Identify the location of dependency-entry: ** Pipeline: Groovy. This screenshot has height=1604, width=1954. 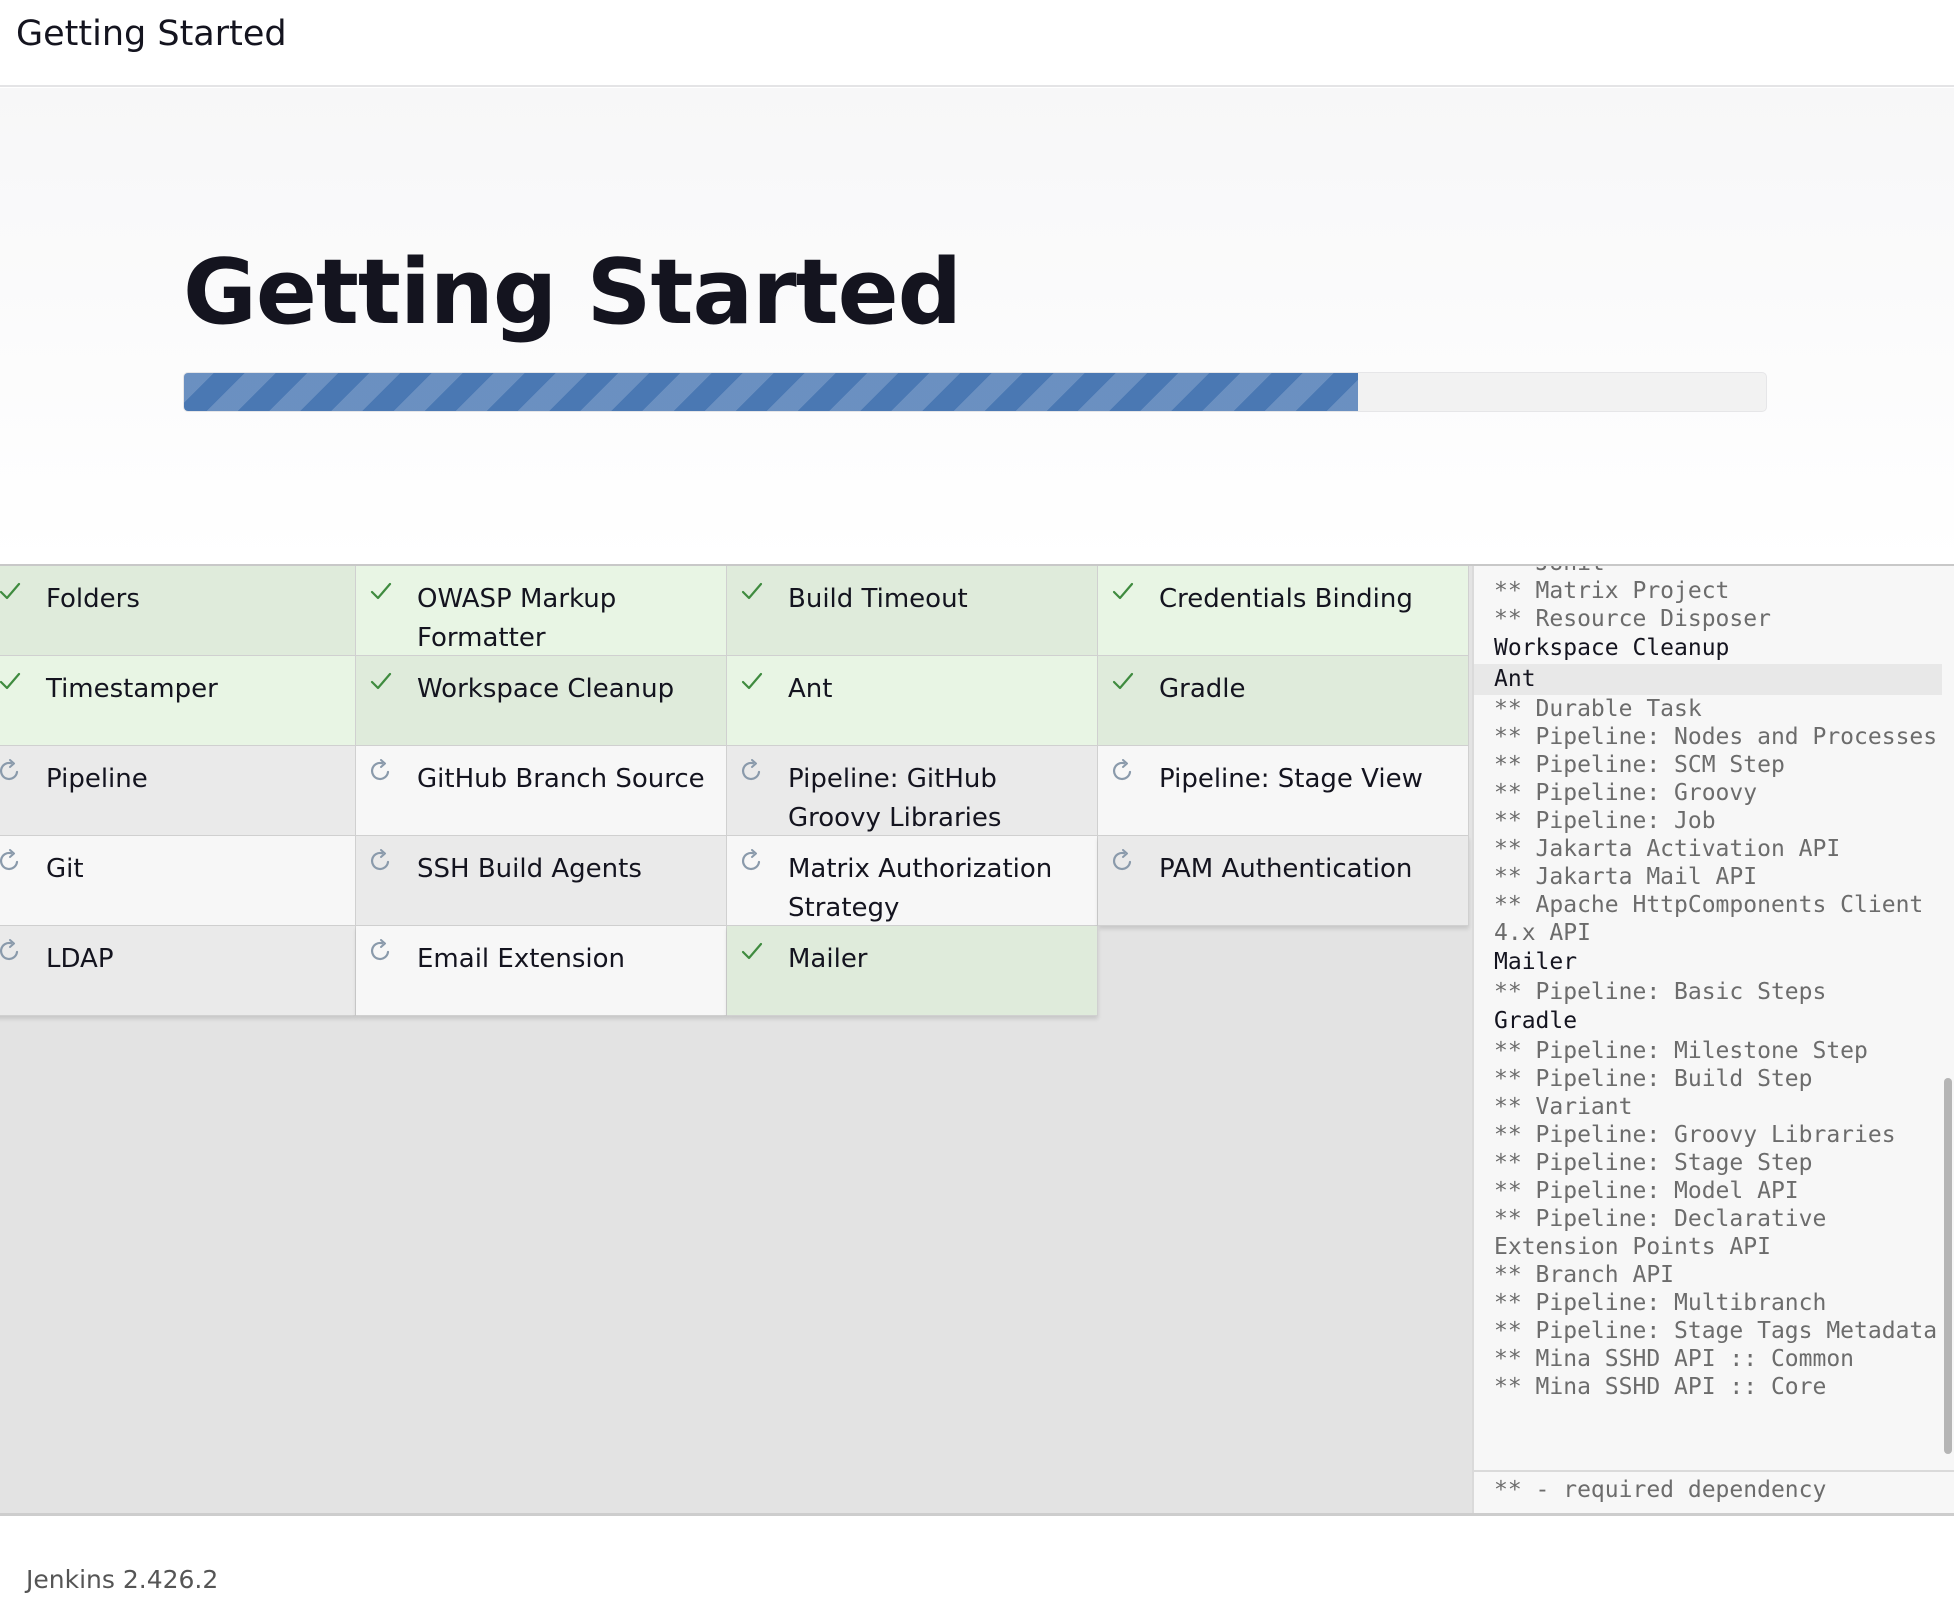
(1626, 793).